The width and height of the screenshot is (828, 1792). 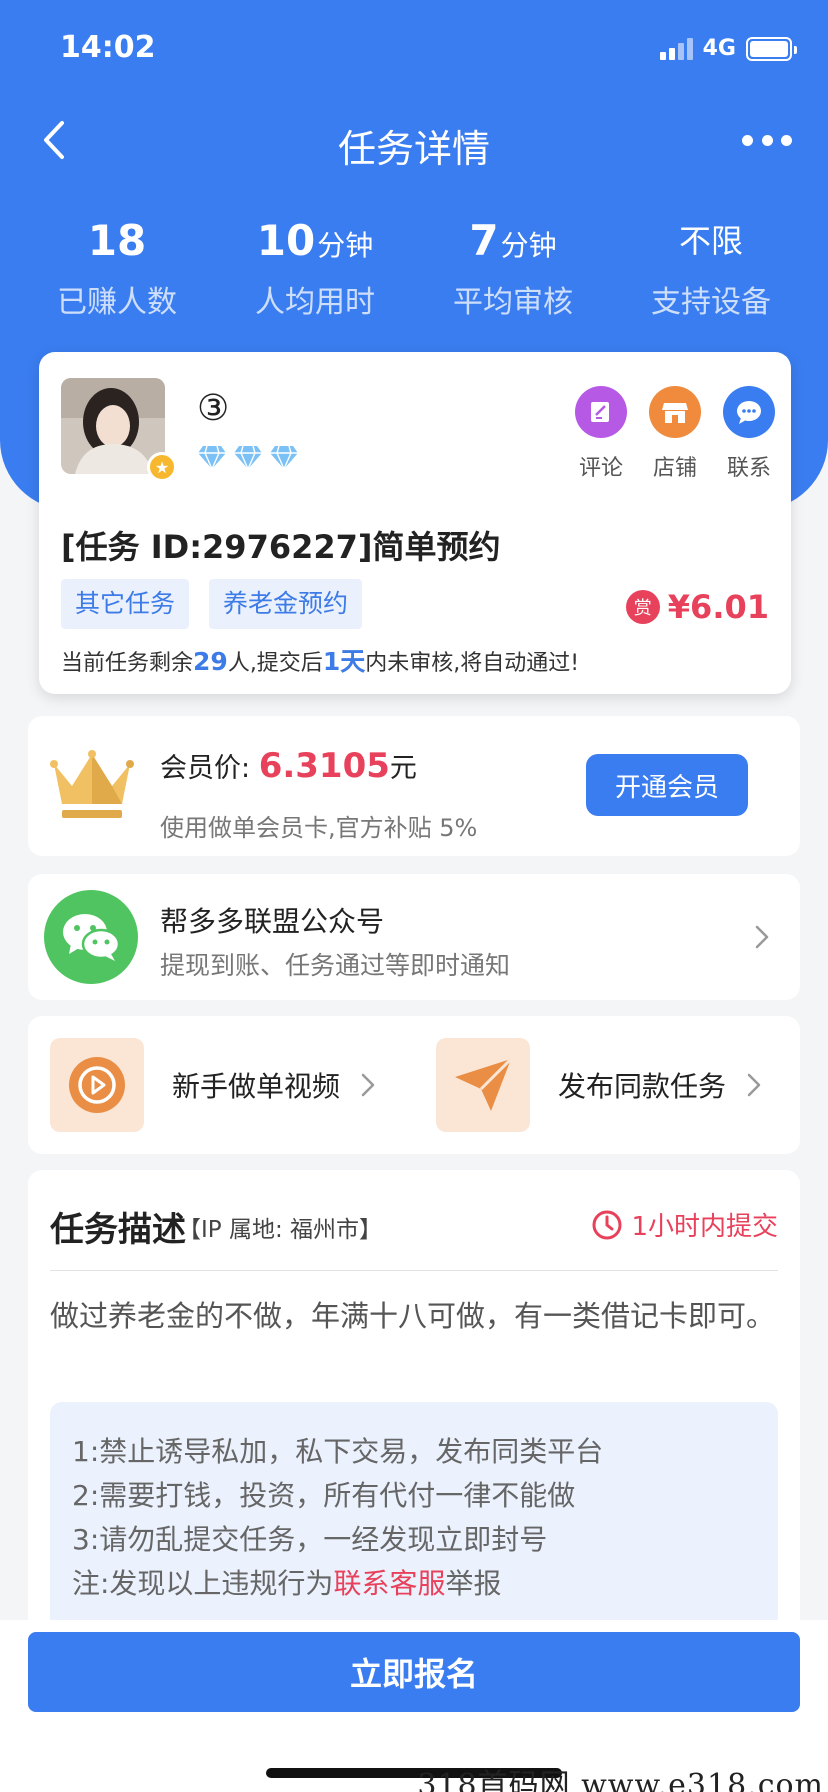 I want to click on rule-item: 3:请勿乱提交任务，一经发现立即封号, so click(x=310, y=1539).